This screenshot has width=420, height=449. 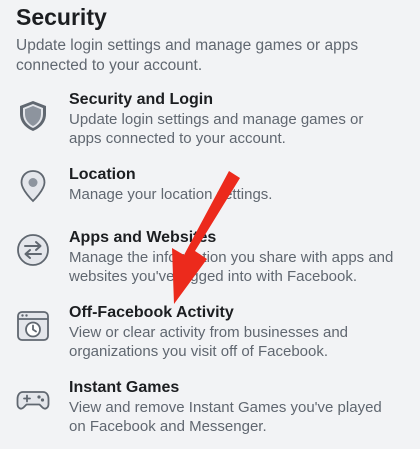 What do you see at coordinates (33, 250) in the screenshot?
I see `apps-websites-icon` at bounding box center [33, 250].